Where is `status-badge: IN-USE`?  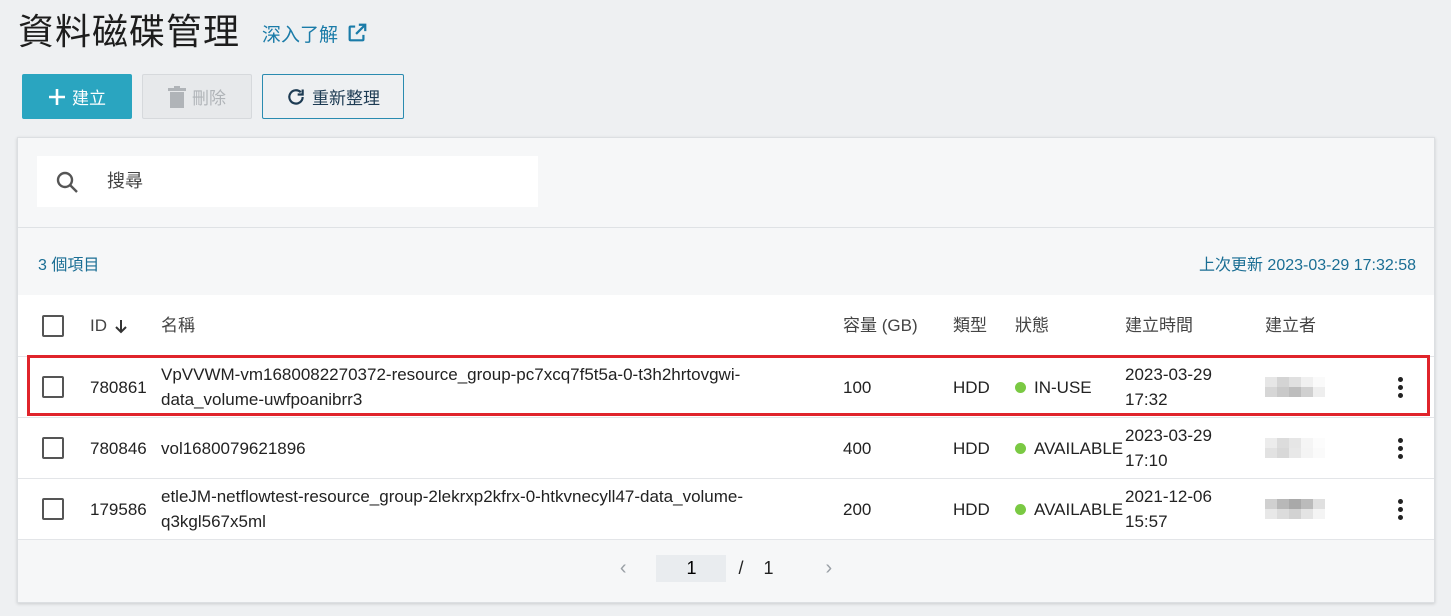
status-badge: IN-USE is located at coordinates (1053, 387).